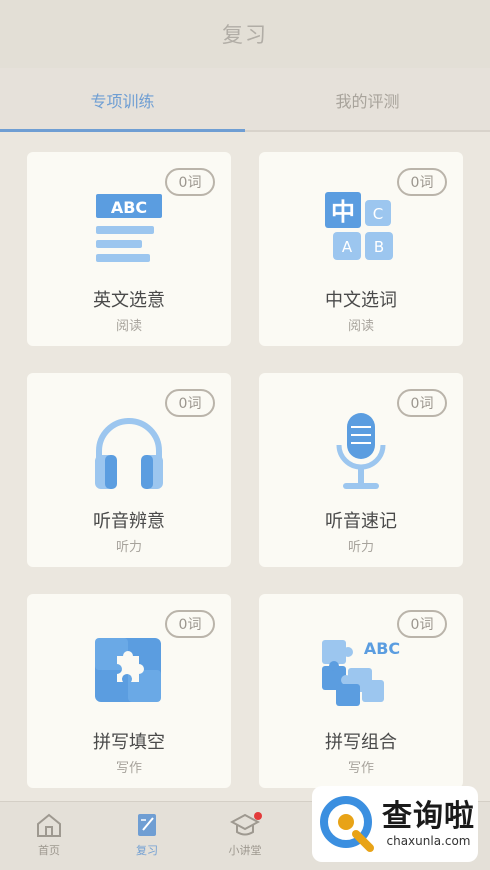 The width and height of the screenshot is (490, 870). What do you see at coordinates (361, 454) in the screenshot?
I see `microphone-icon` at bounding box center [361, 454].